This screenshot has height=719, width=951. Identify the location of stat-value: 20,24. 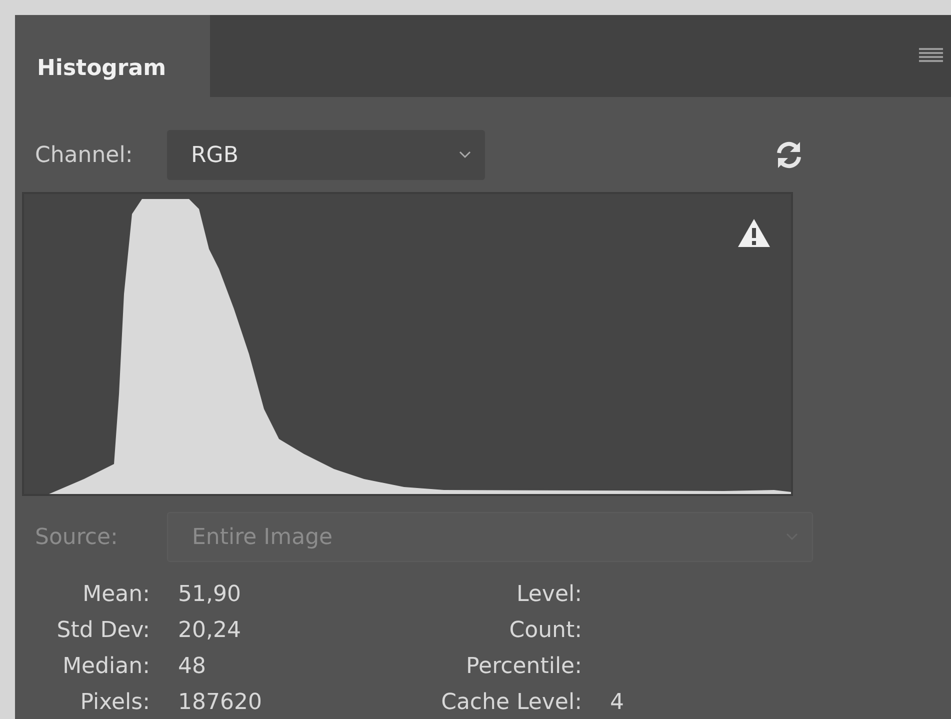
(210, 631).